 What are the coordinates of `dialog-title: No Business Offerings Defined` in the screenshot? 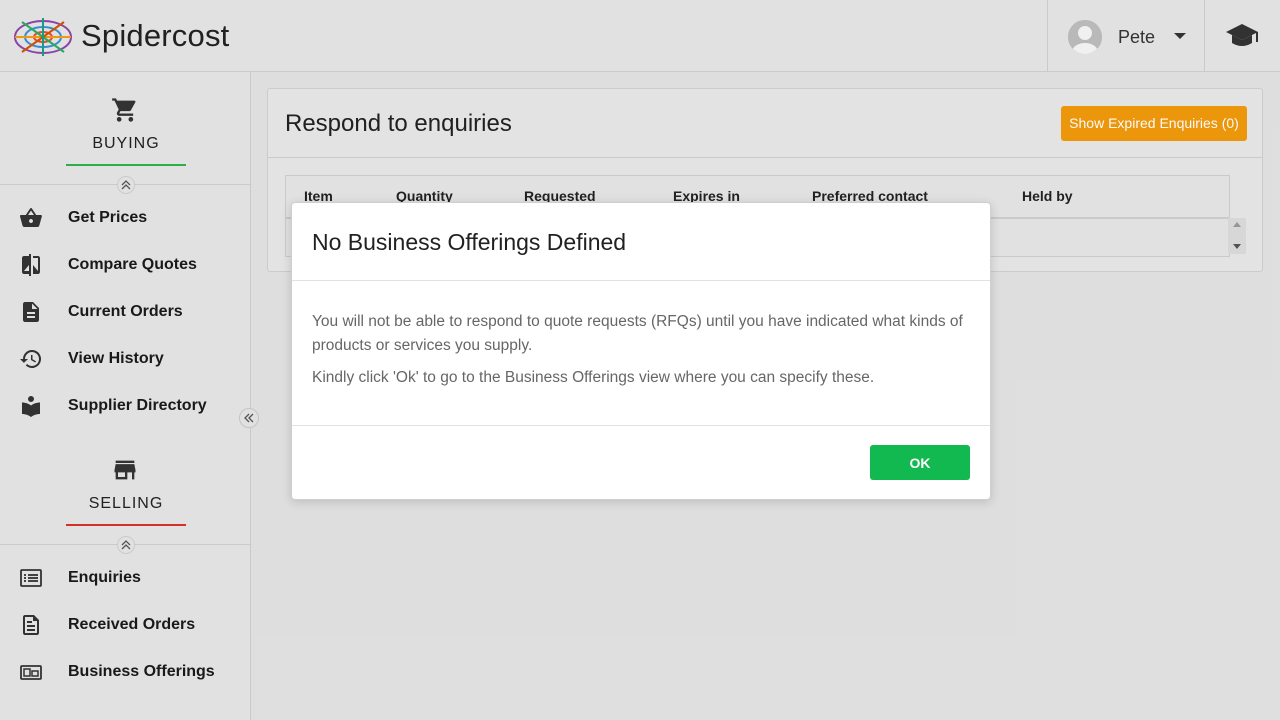 It's located at (469, 242).